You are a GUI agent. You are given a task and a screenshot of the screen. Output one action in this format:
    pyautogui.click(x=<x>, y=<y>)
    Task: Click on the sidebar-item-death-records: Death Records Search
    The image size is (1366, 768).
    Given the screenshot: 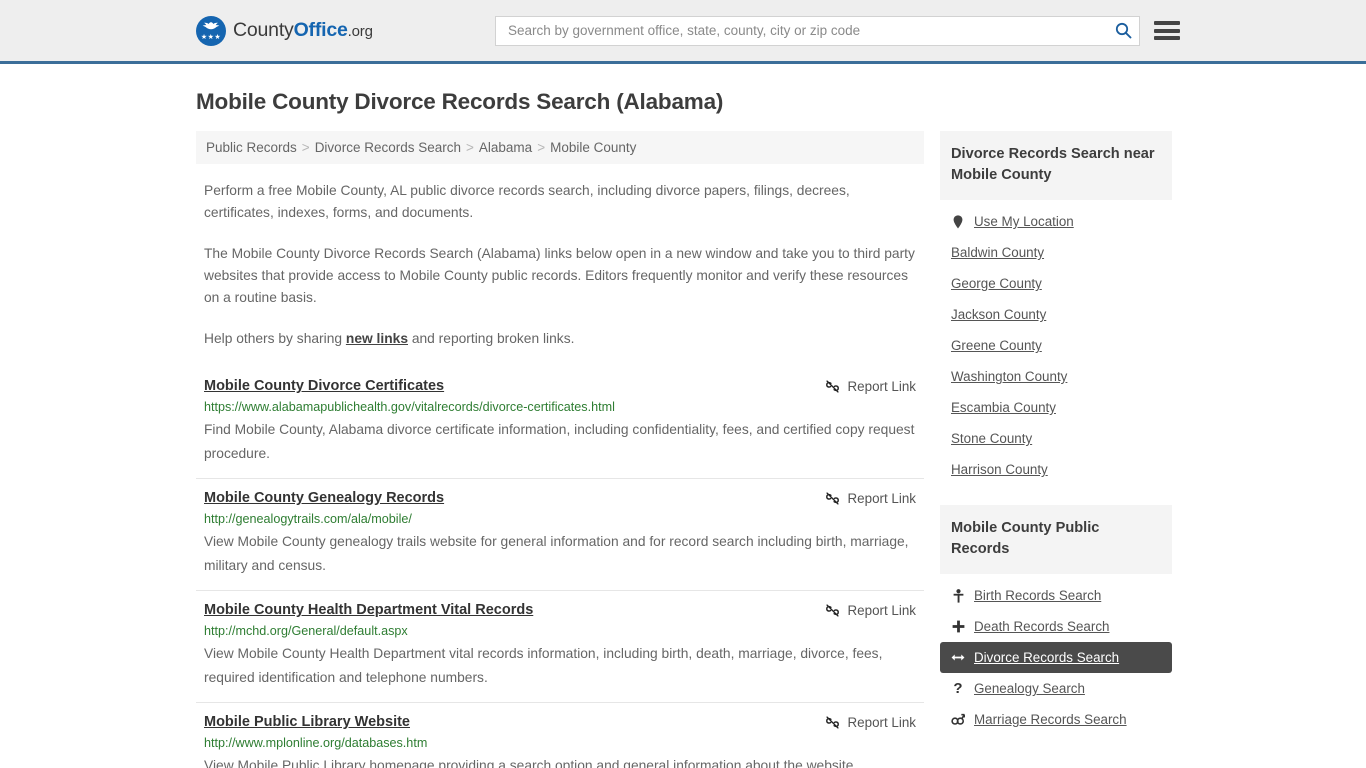 What is the action you would take?
    pyautogui.click(x=1056, y=626)
    